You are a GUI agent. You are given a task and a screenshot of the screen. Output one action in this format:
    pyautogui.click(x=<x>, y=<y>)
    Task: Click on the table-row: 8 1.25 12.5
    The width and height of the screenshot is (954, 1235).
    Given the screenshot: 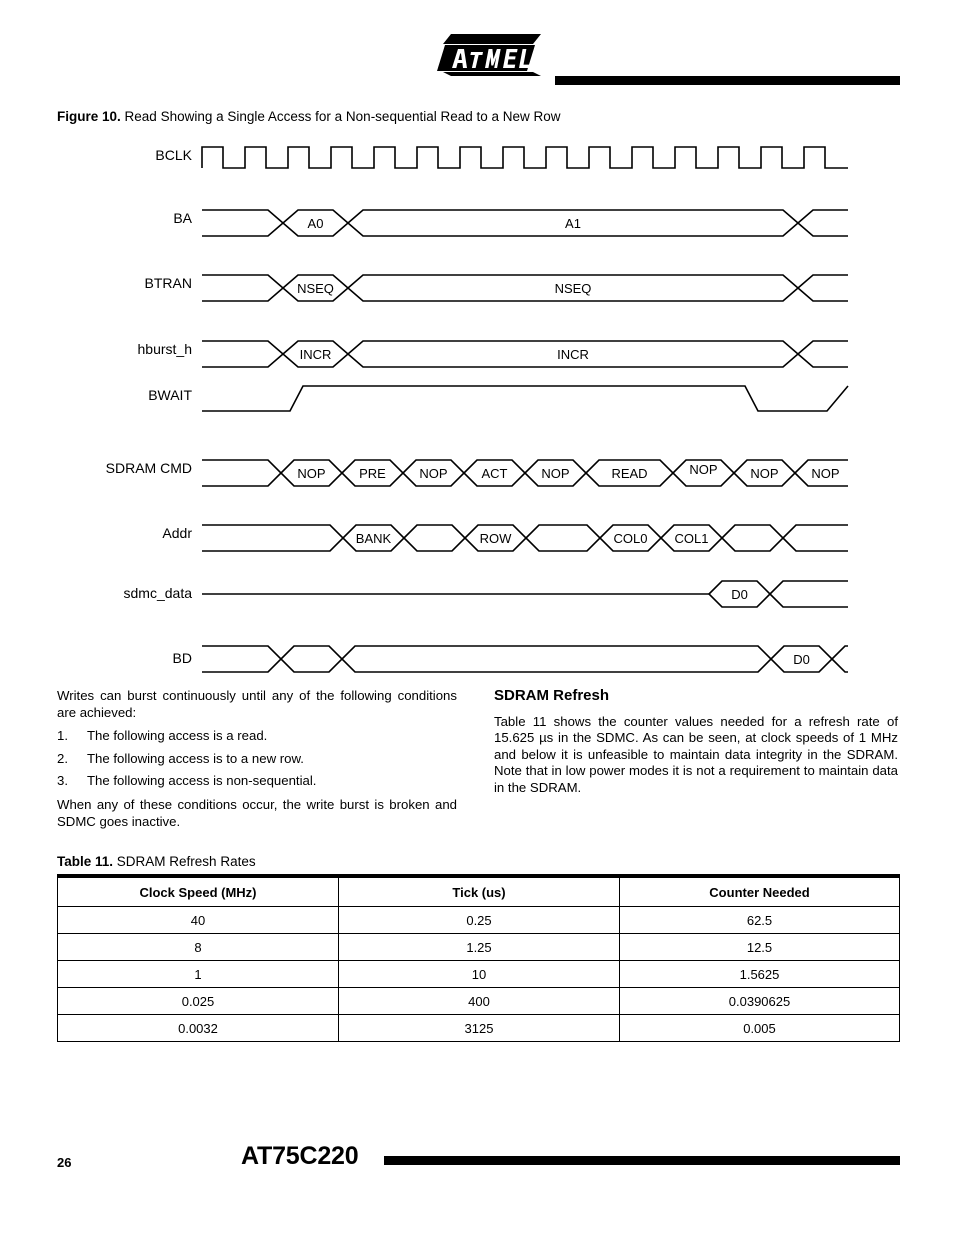 What is the action you would take?
    pyautogui.click(x=478, y=947)
    